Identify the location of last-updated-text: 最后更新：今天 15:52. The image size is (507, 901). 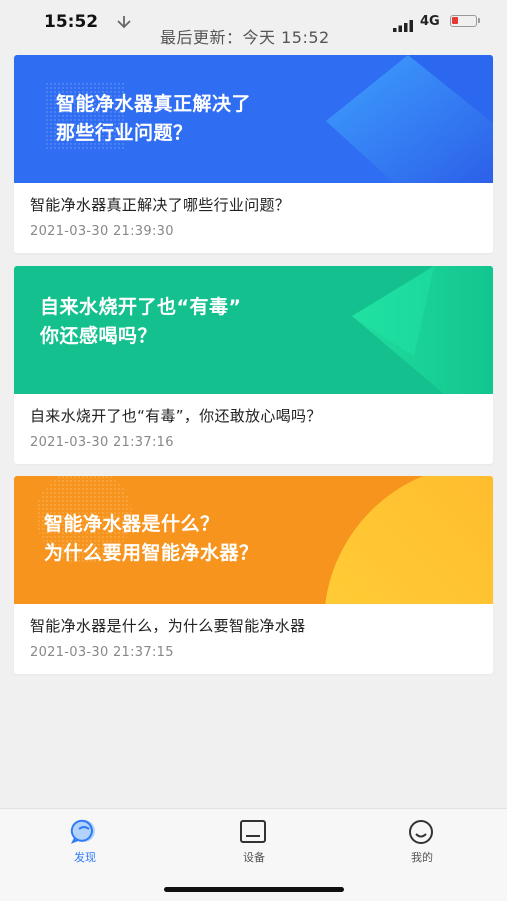
(245, 37).